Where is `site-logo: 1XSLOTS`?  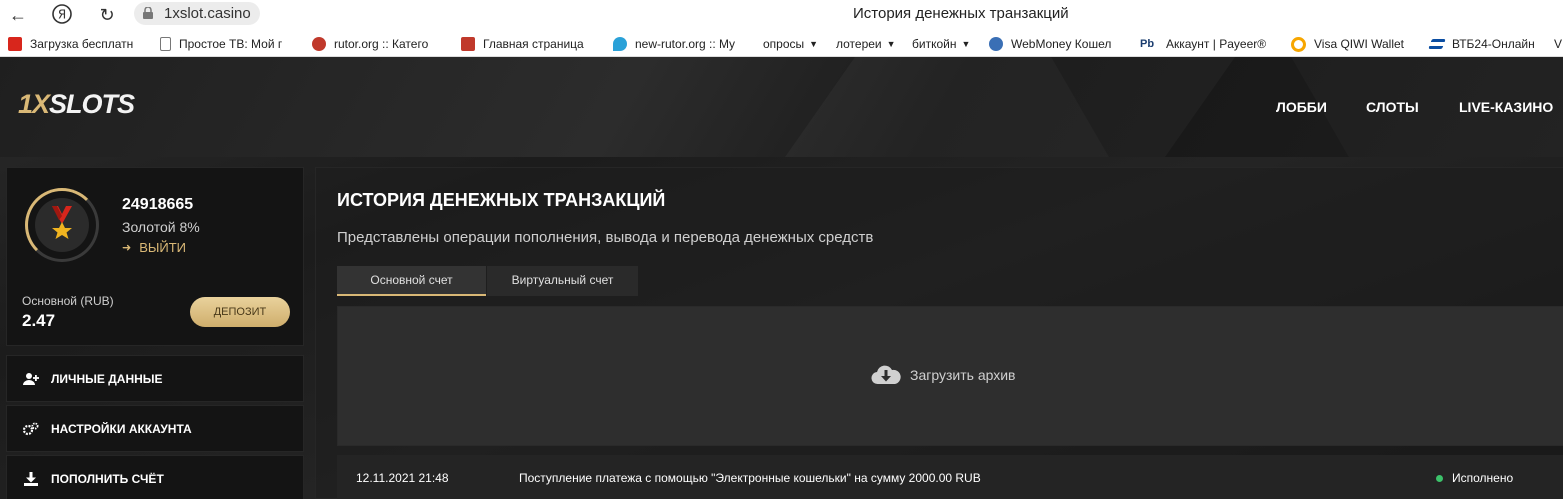 site-logo: 1XSLOTS is located at coordinates (76, 104).